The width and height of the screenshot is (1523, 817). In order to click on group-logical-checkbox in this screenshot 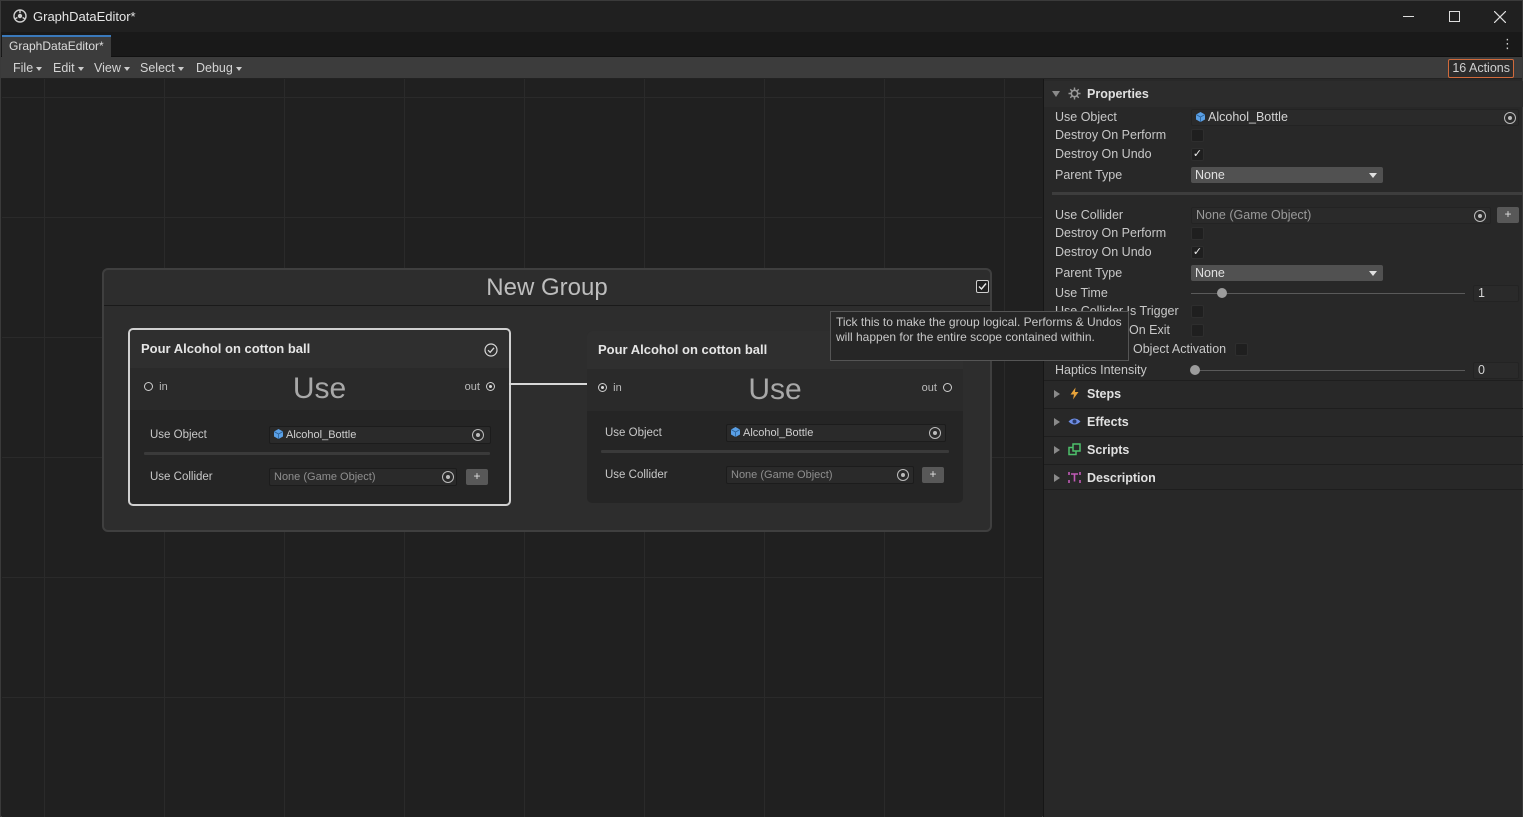, I will do `click(982, 286)`.